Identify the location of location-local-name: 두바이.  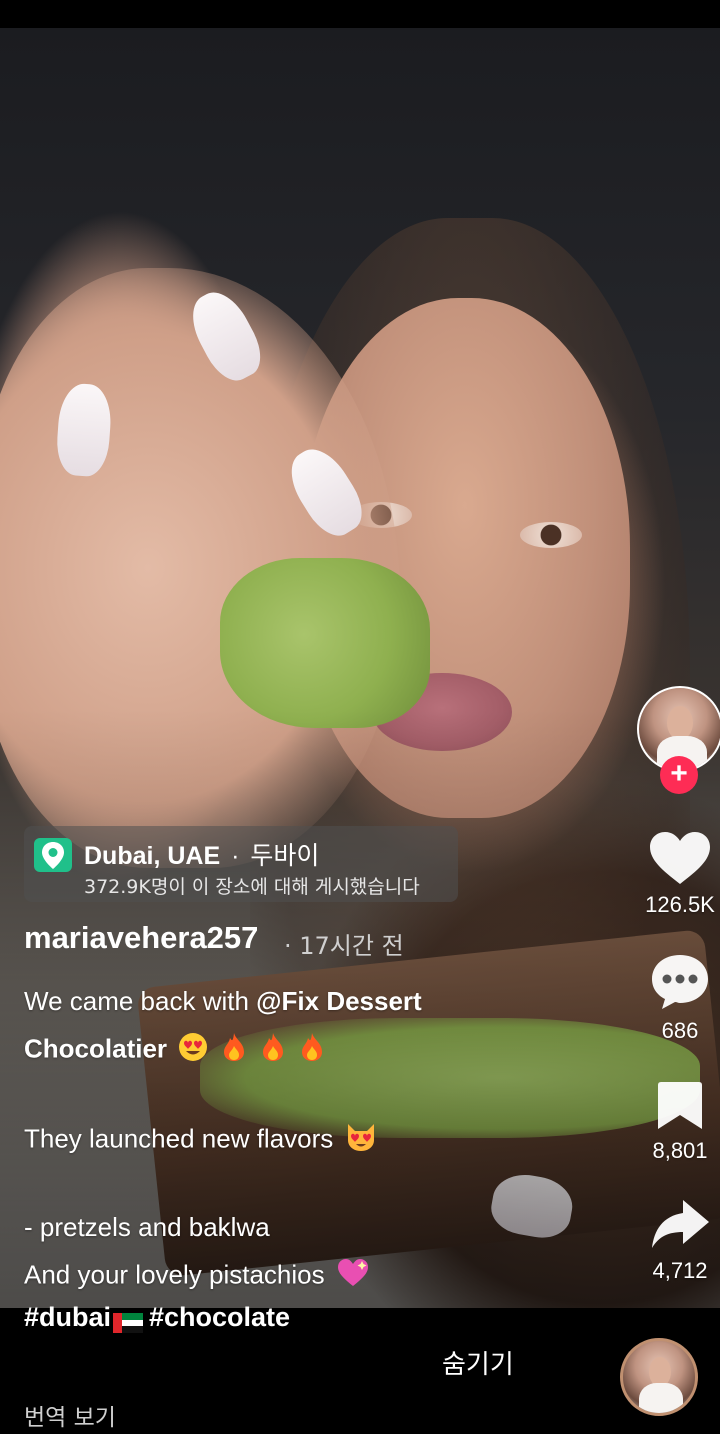
(285, 856).